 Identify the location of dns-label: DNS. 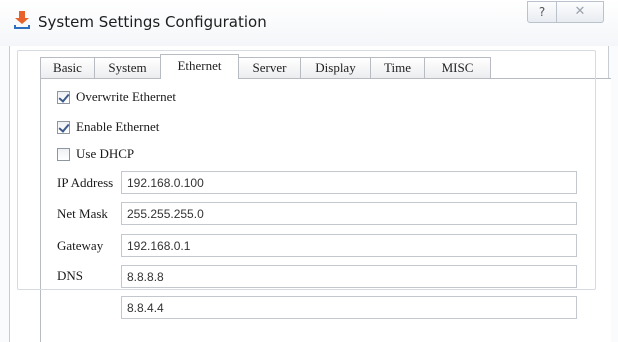
(70, 275).